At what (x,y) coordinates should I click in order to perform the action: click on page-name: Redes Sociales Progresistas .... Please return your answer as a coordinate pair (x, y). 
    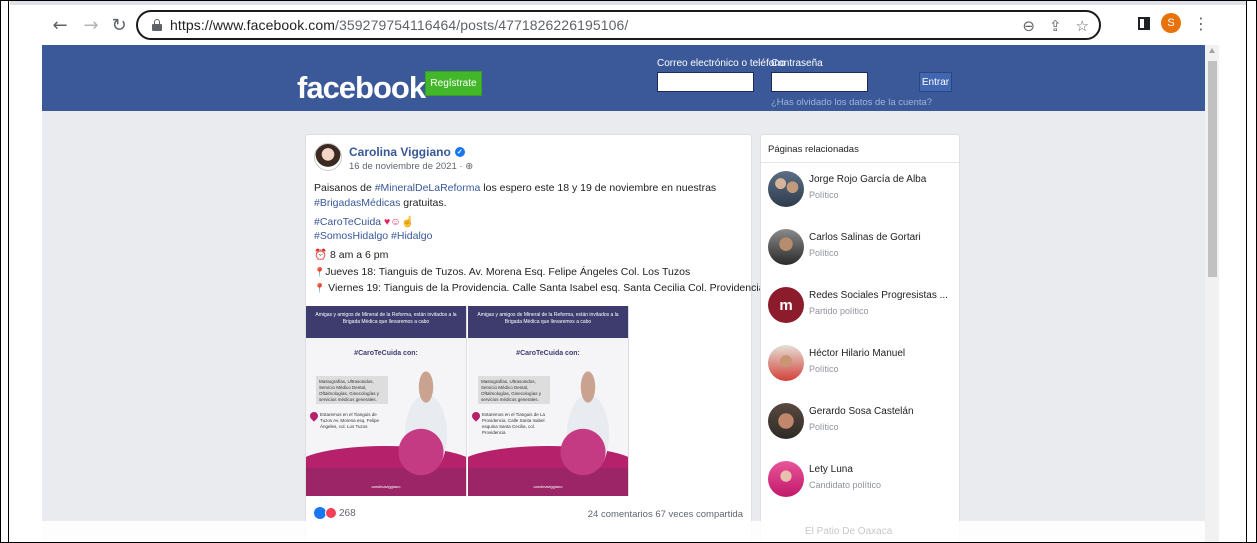
    Looking at the image, I should click on (878, 295).